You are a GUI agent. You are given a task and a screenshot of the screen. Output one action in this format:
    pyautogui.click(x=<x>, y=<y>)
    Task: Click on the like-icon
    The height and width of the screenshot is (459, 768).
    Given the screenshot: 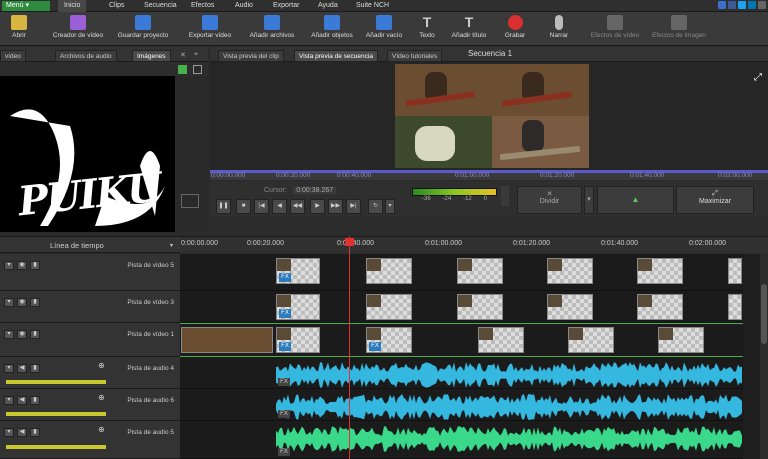 What is the action you would take?
    pyautogui.click(x=722, y=5)
    